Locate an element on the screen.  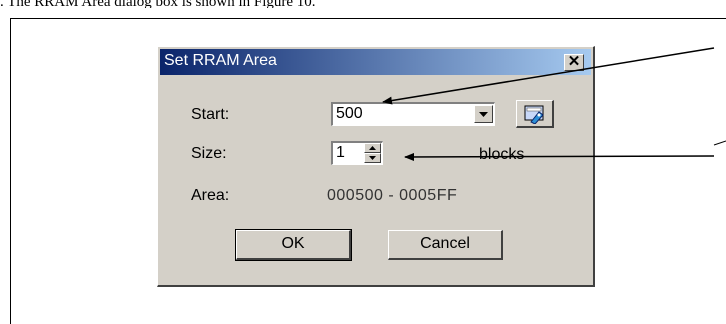
start-callout-arrow is located at coordinates (548, 76).